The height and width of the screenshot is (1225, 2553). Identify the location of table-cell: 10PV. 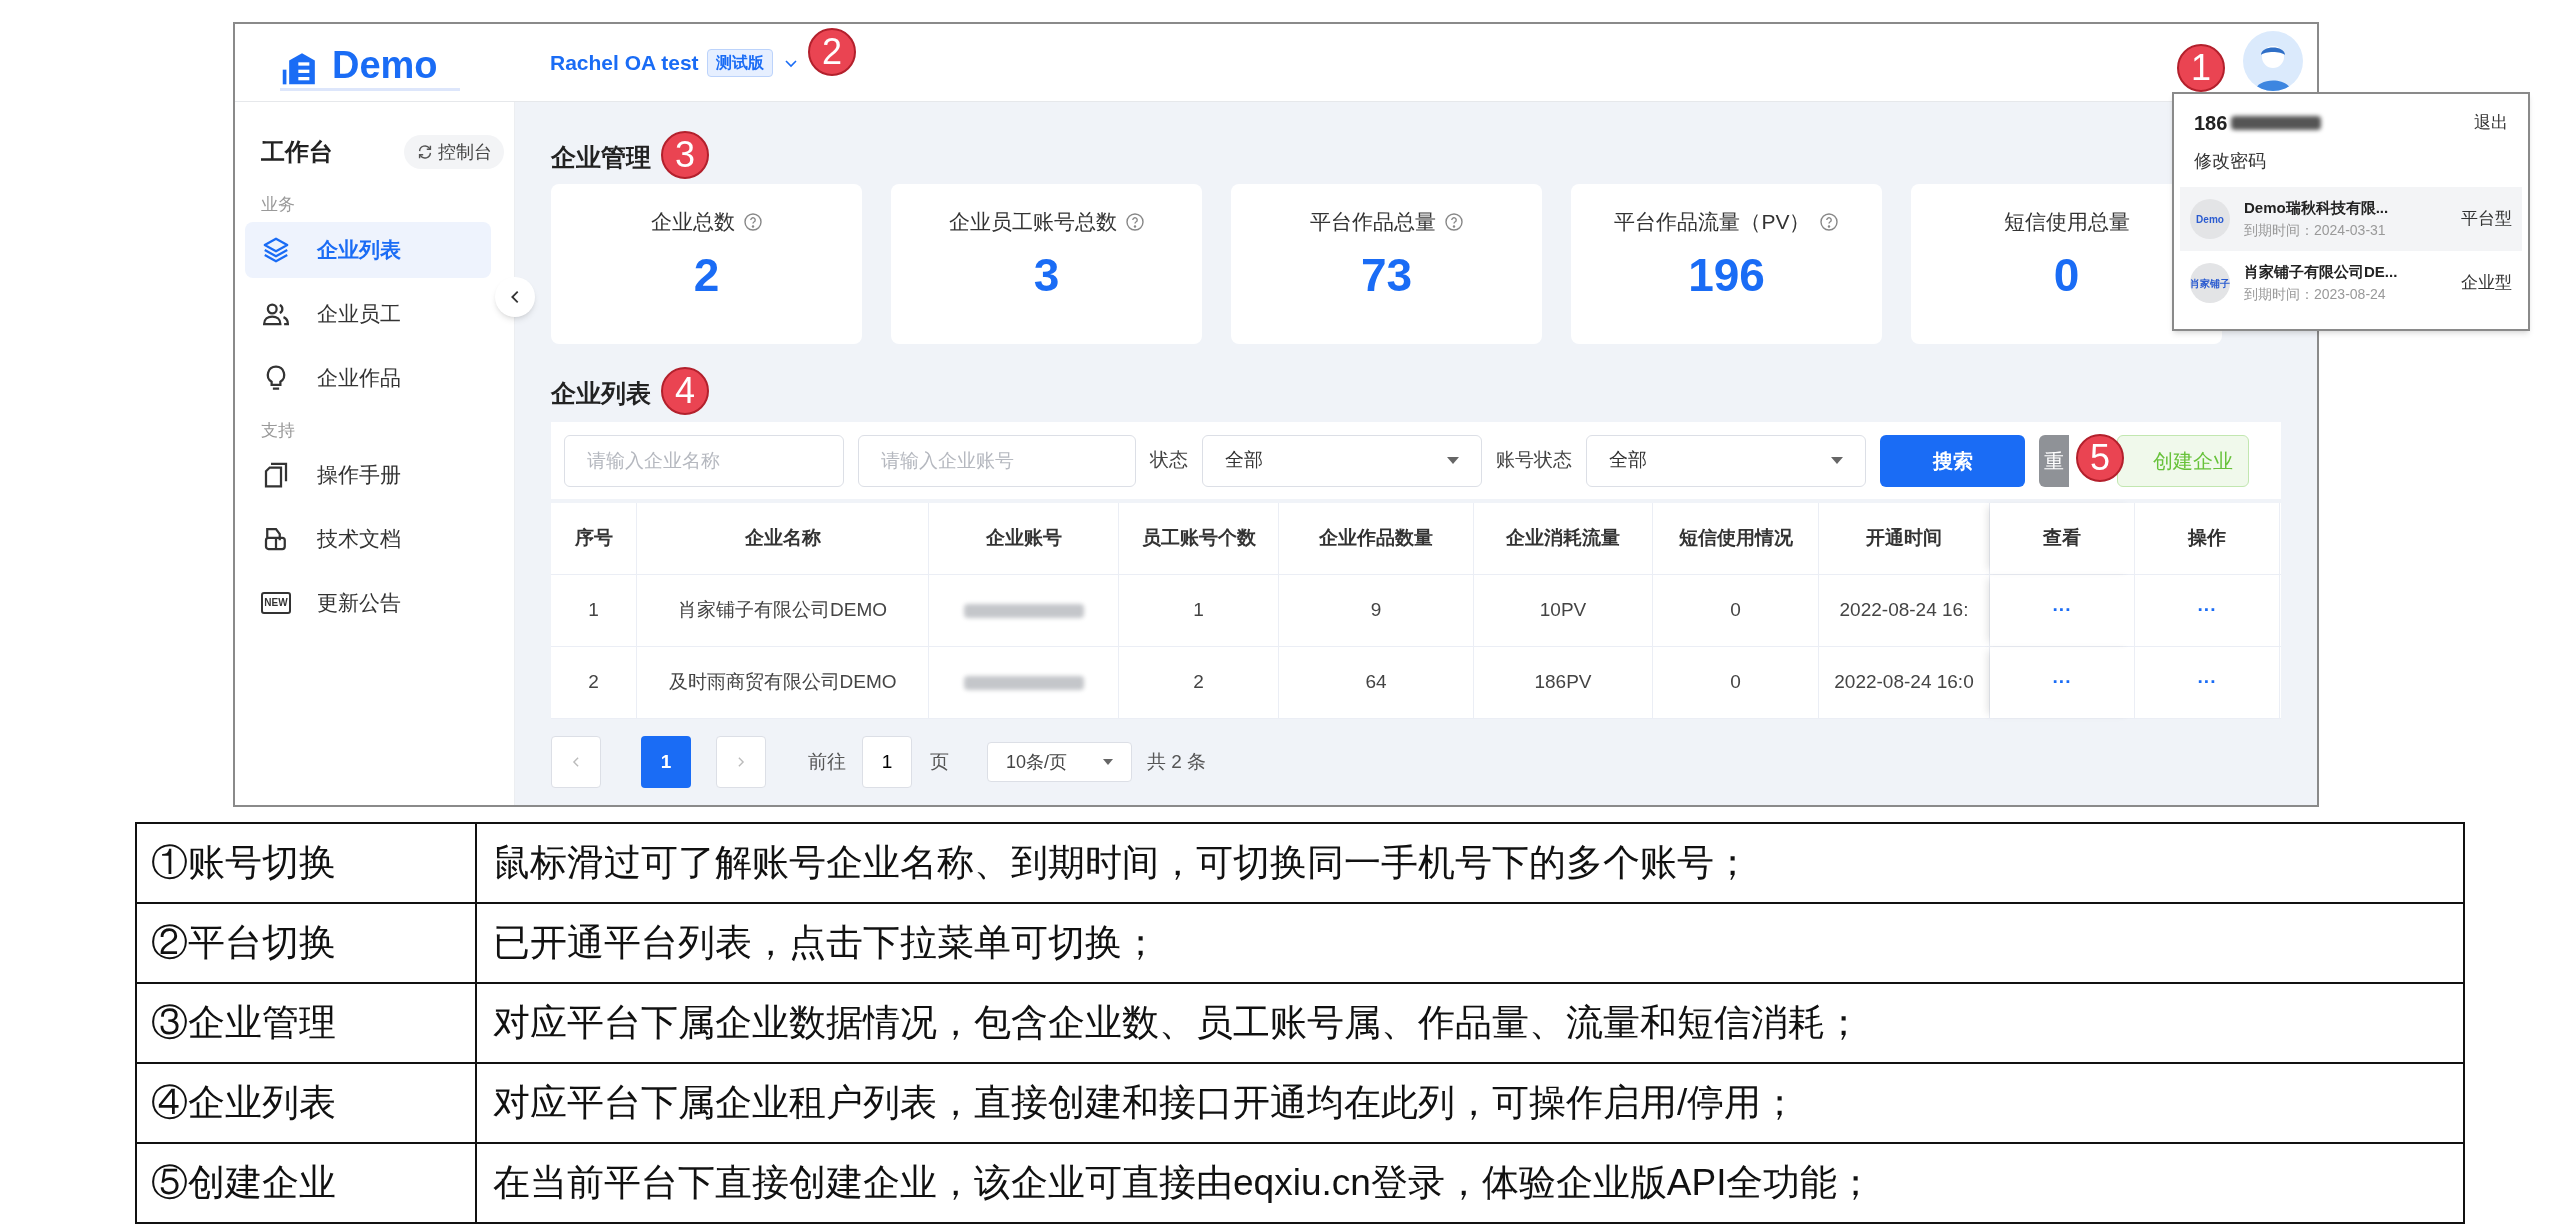
(1563, 610).